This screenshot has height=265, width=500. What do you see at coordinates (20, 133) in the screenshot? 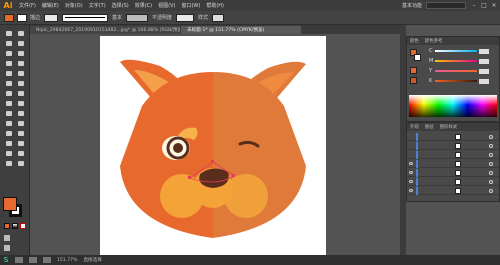
I see `blend-tool-icon` at bounding box center [20, 133].